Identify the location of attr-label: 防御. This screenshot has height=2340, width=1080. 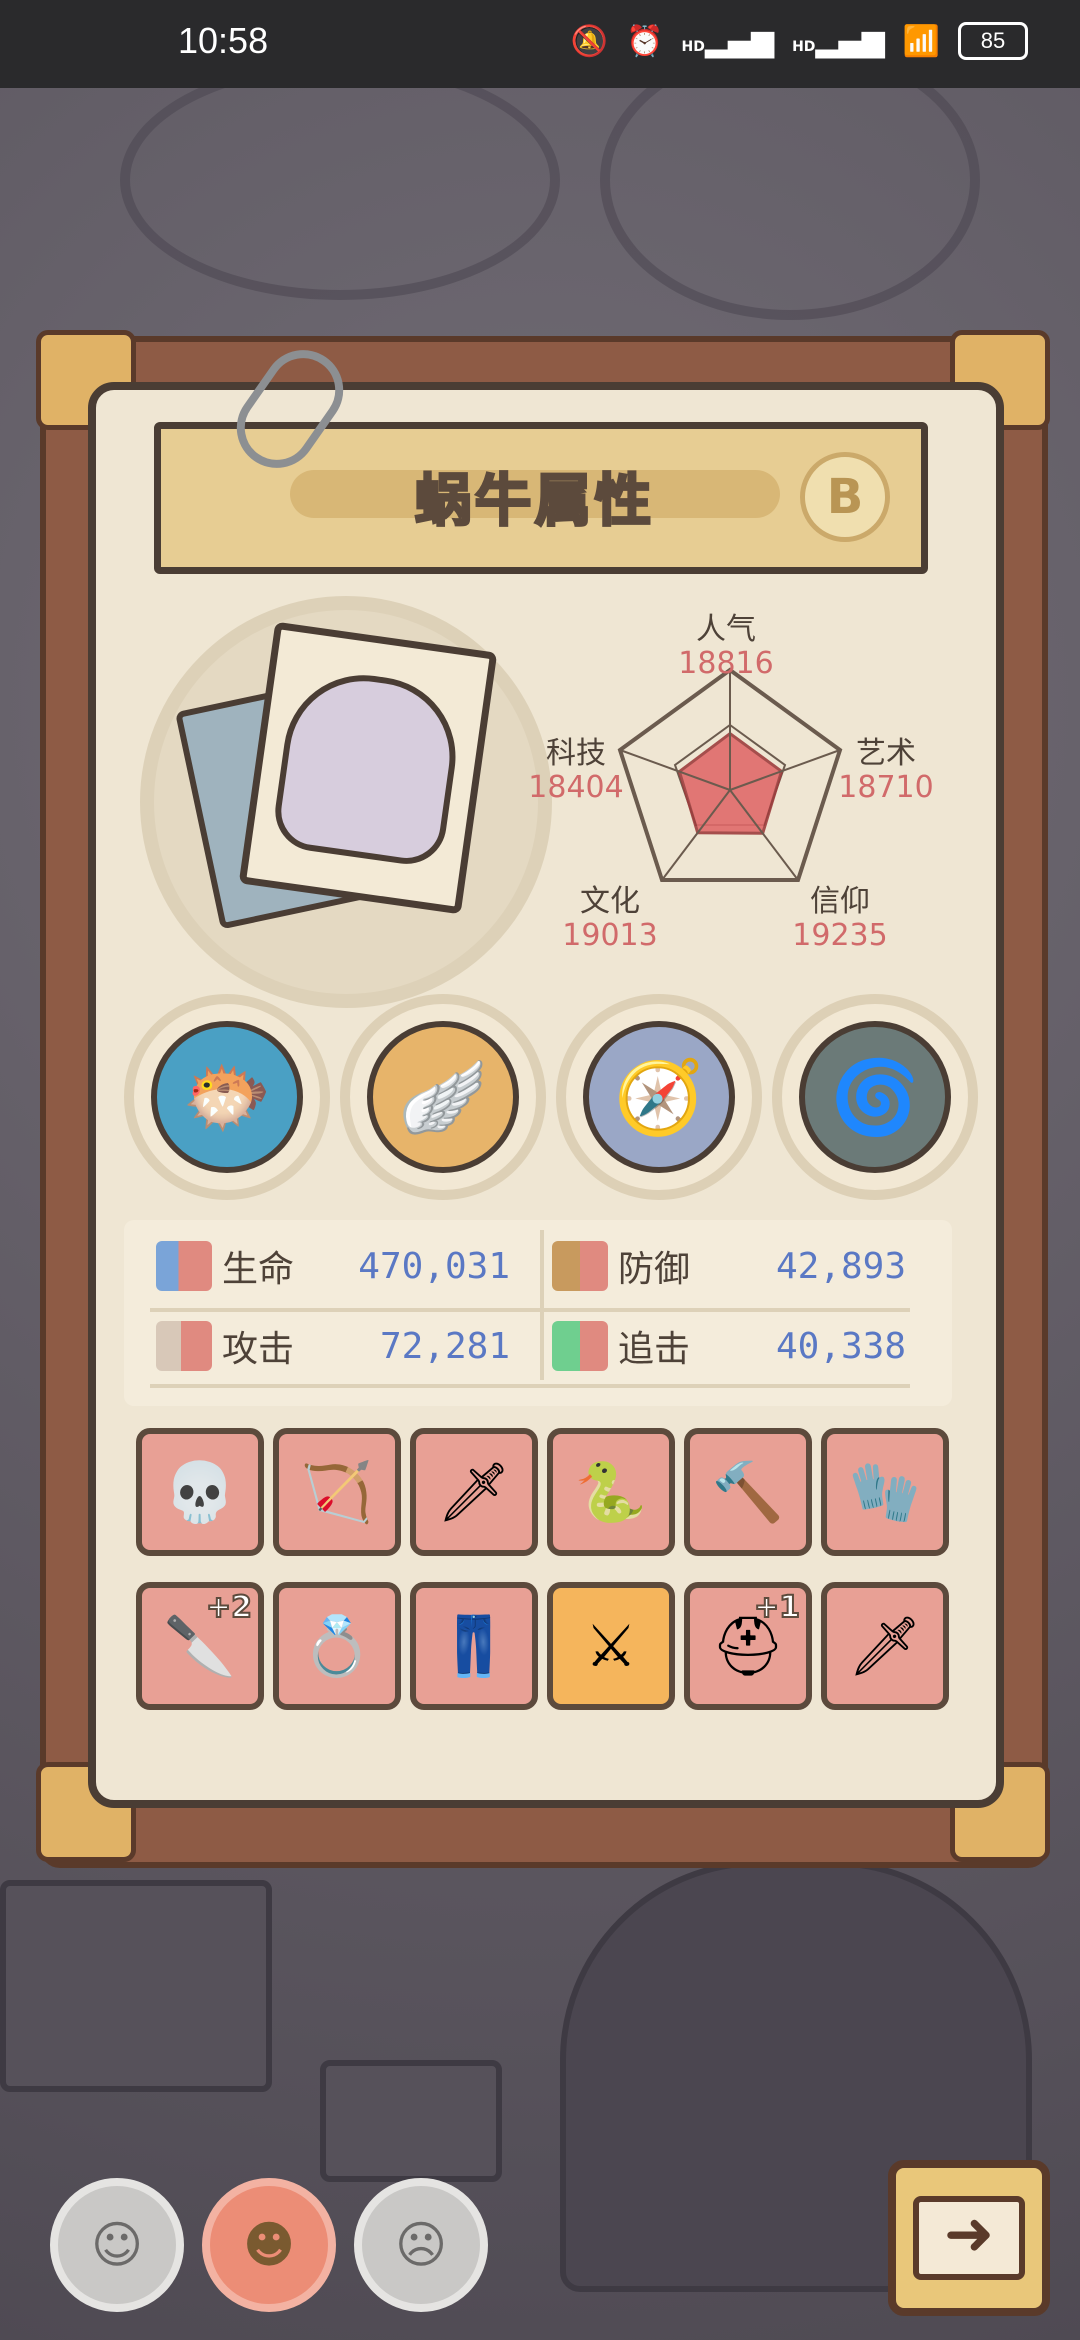
(654, 1269).